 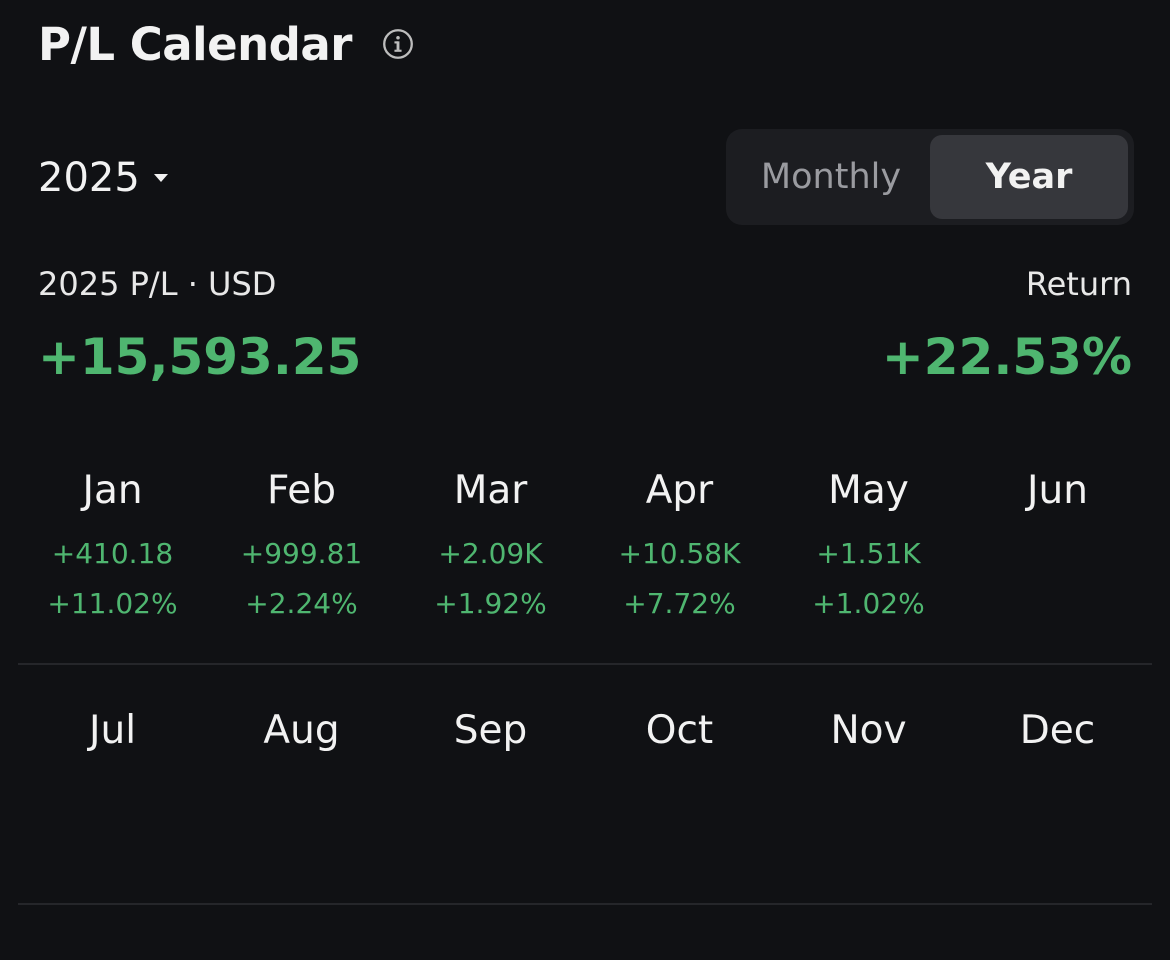 What do you see at coordinates (301, 801) in the screenshot?
I see `month-cell-aug: Aug` at bounding box center [301, 801].